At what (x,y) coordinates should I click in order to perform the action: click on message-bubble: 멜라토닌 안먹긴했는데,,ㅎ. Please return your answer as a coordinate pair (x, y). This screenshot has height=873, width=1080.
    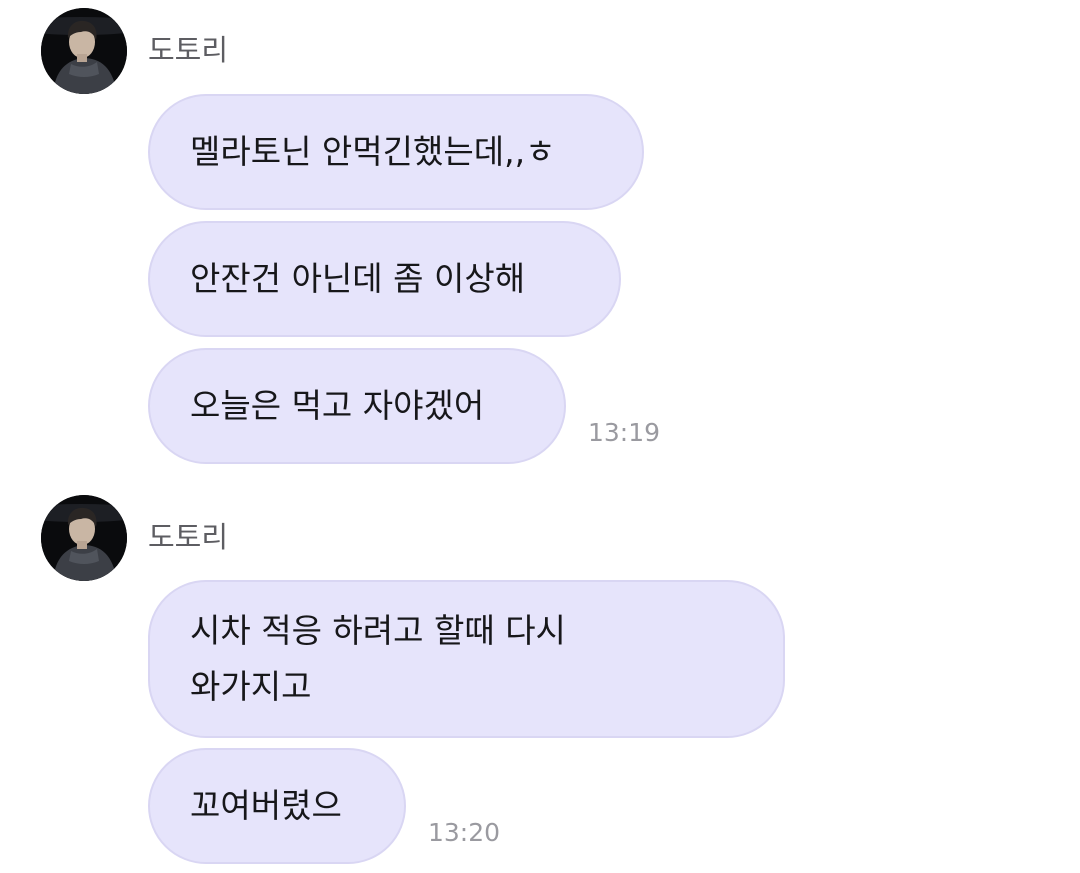
    Looking at the image, I should click on (396, 152).